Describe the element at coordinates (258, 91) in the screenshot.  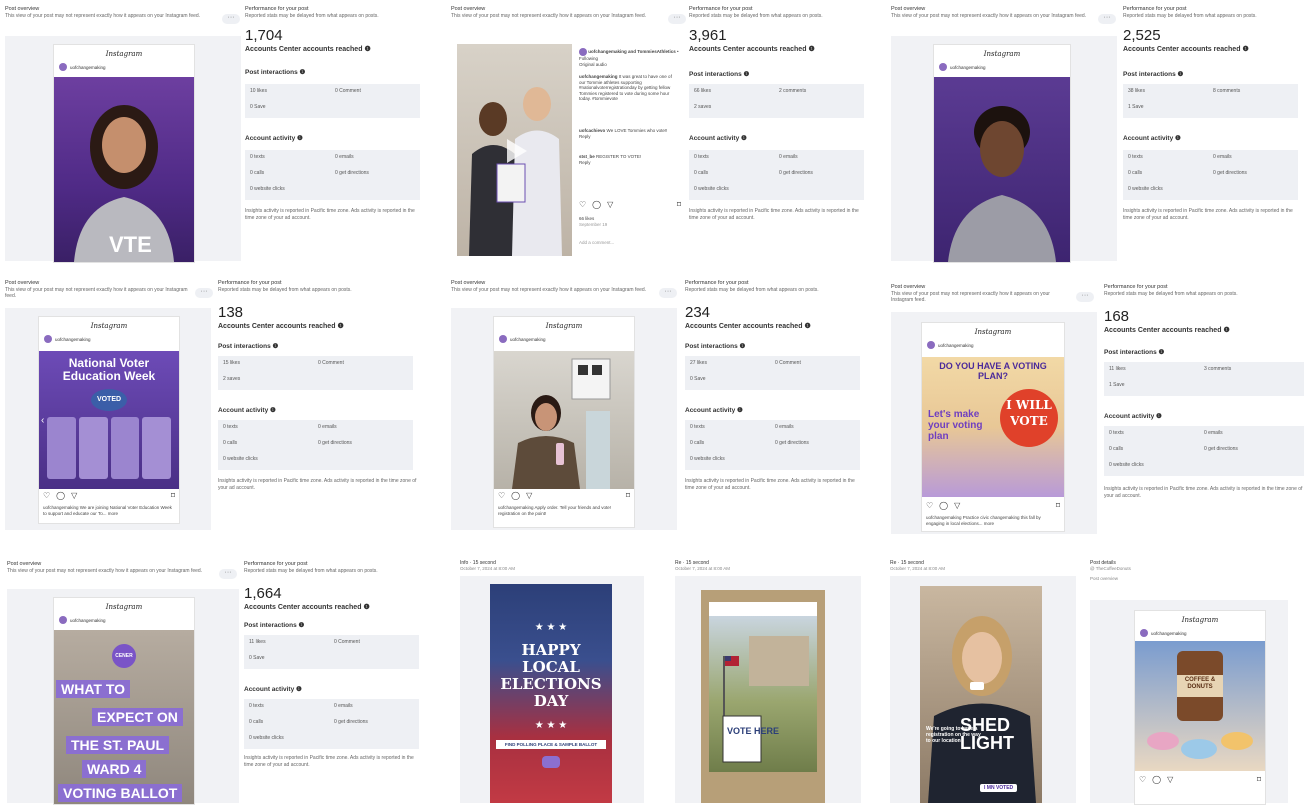
I see `likes-stat: 10 likes` at that location.